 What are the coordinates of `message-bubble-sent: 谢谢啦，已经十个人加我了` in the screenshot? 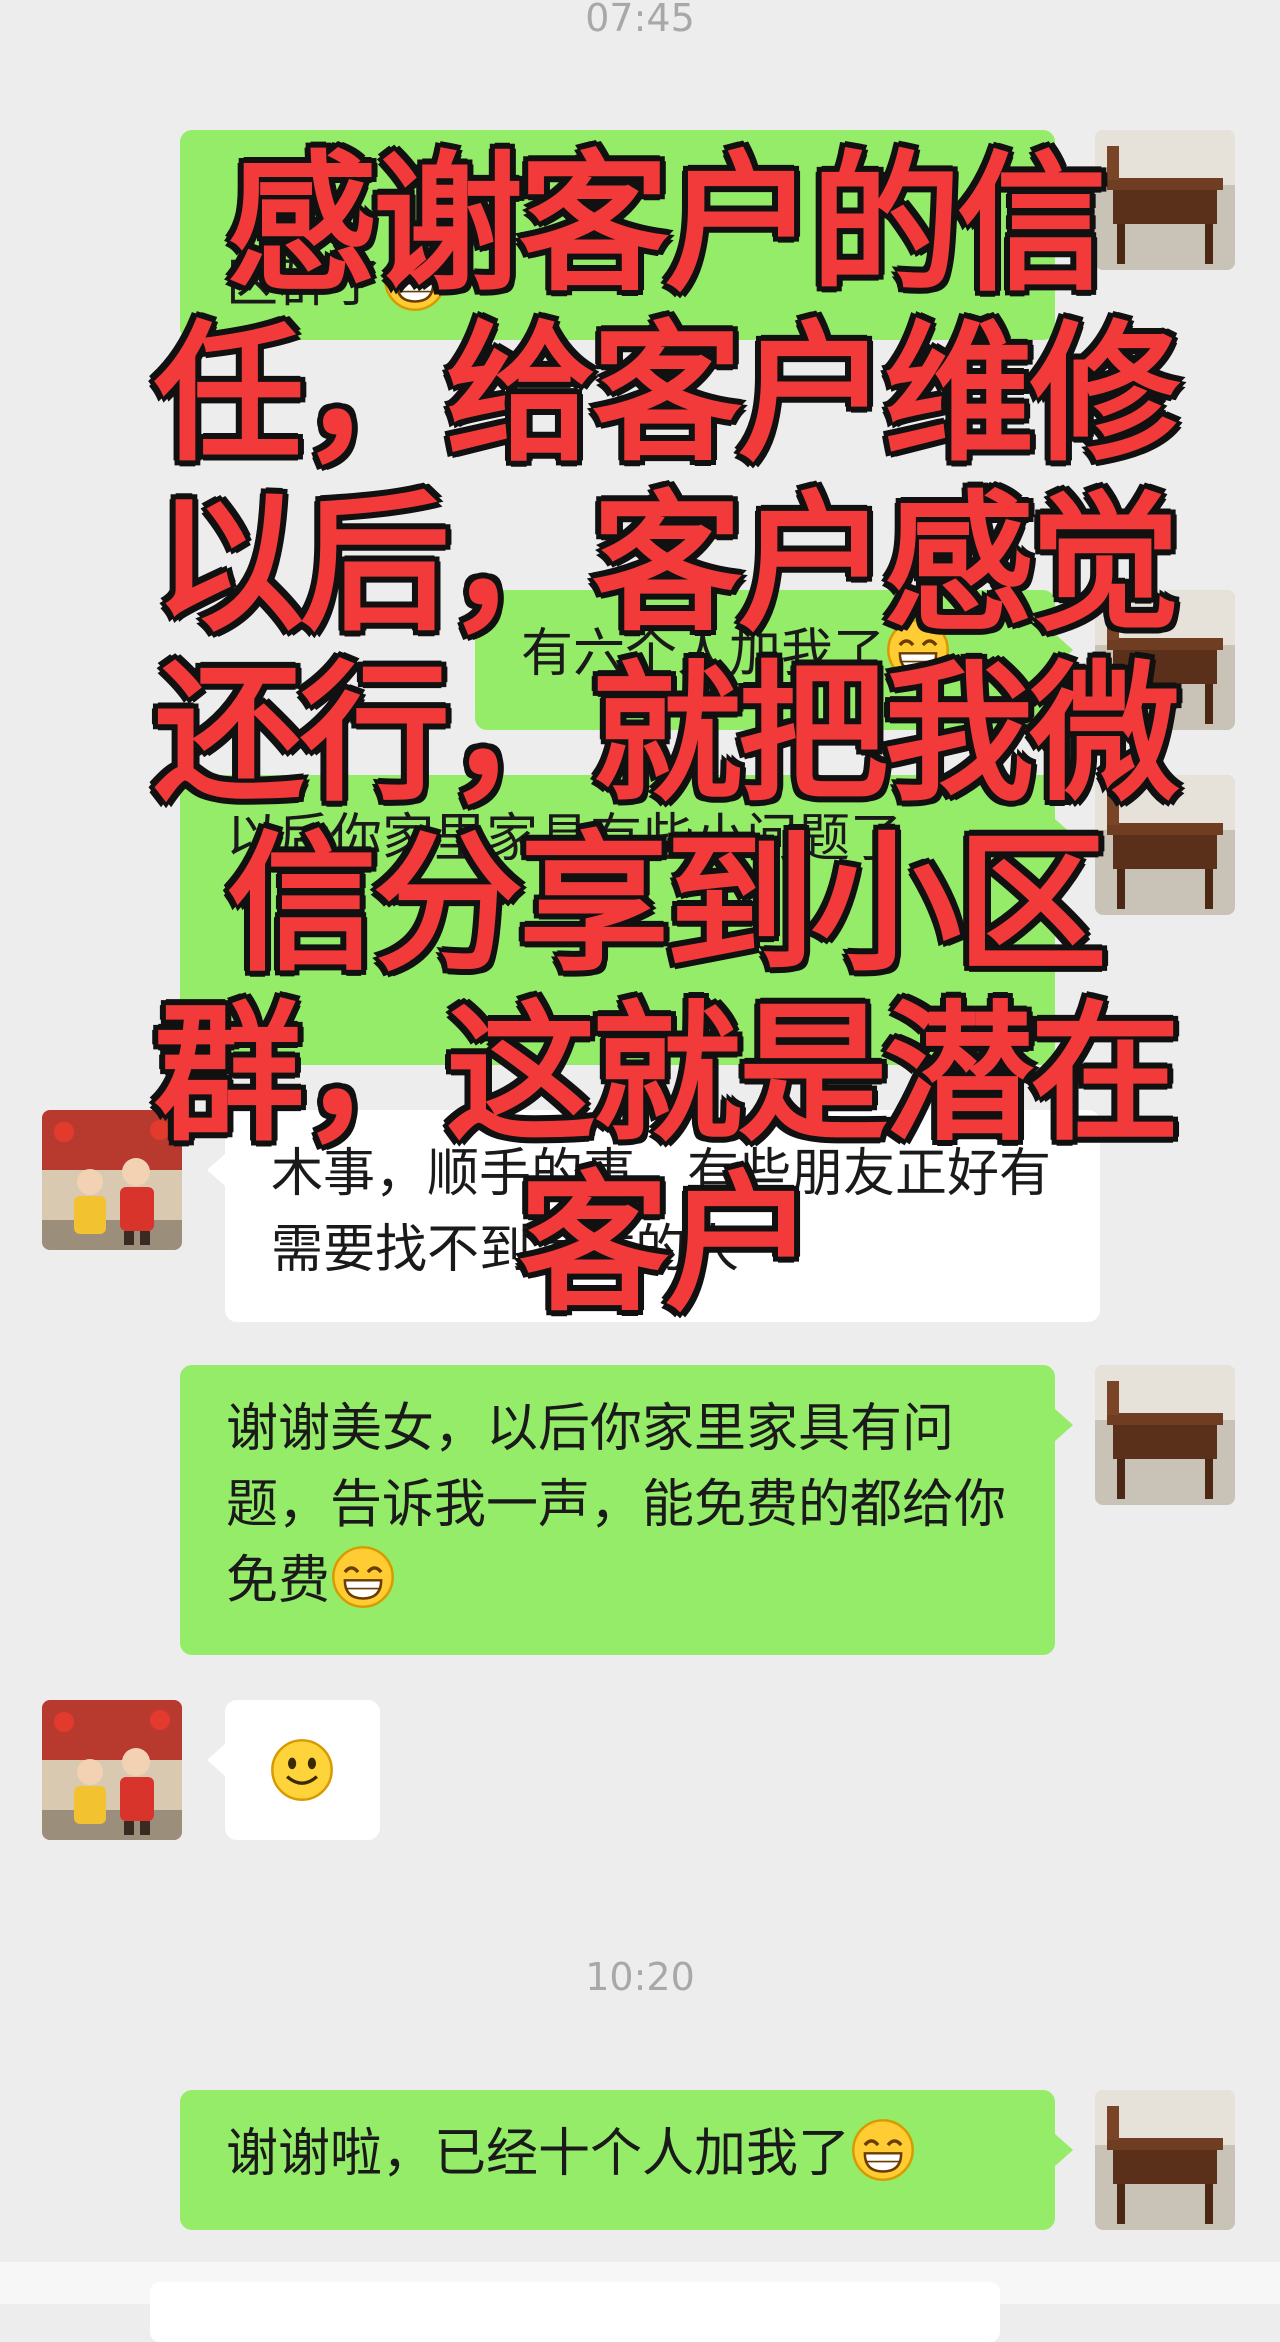 It's located at (626, 2160).